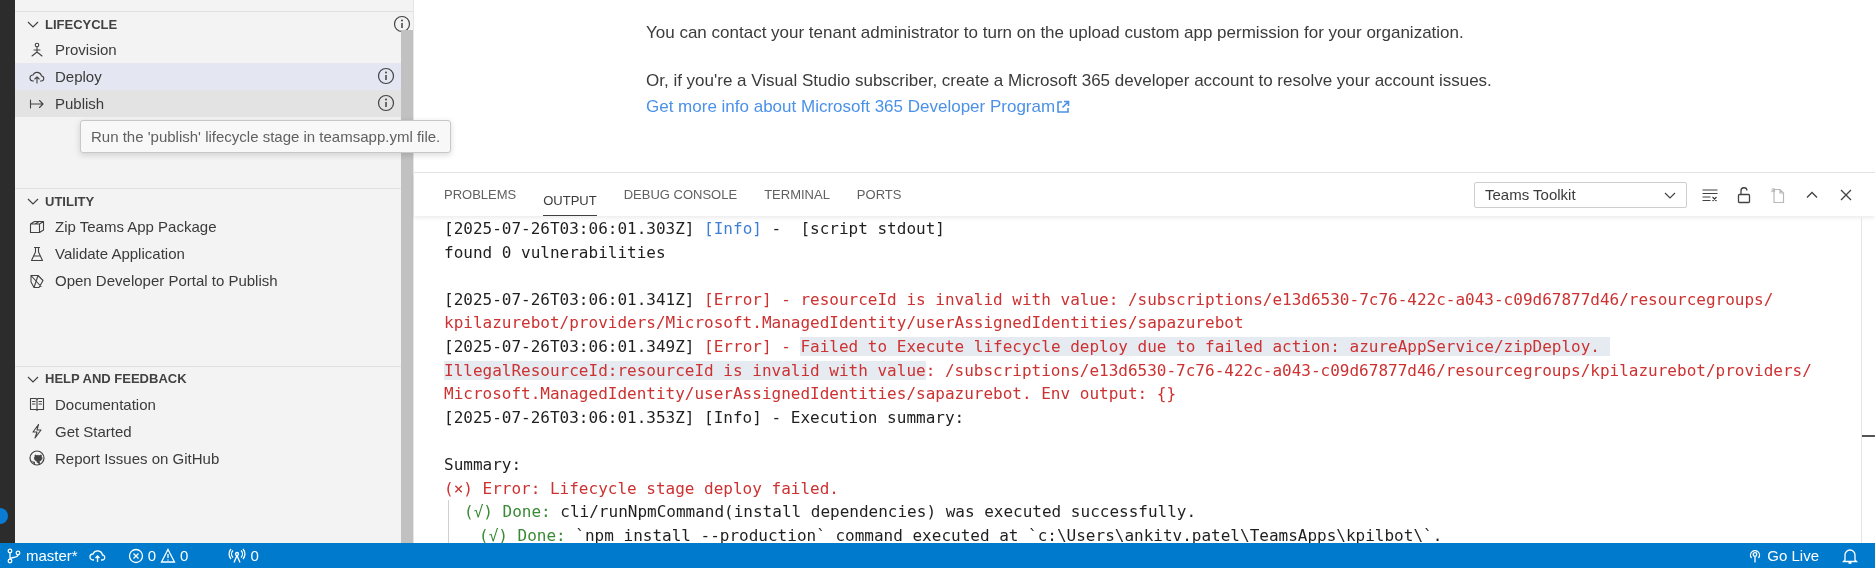  I want to click on branch-icon, so click(14, 555).